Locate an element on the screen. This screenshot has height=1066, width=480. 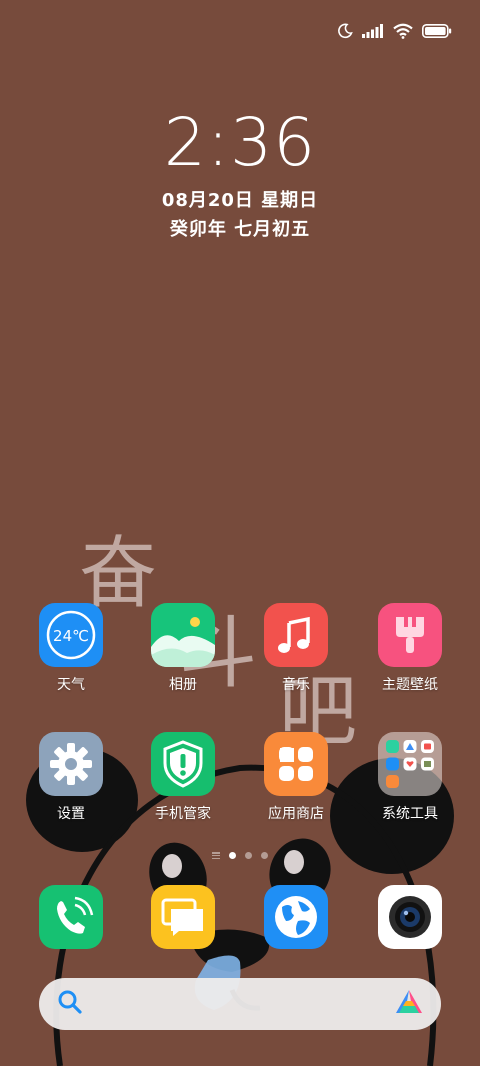
status-bar is located at coordinates (394, 31).